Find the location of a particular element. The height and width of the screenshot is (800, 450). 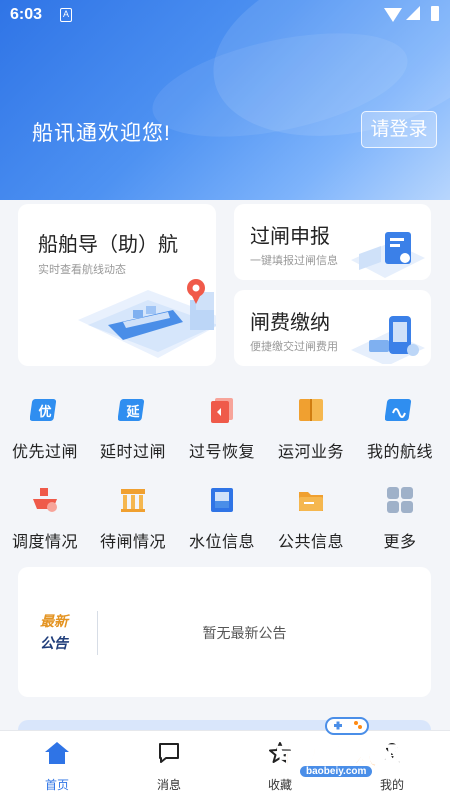

fee-payment-title: 闸费缴纳 is located at coordinates (290, 323).